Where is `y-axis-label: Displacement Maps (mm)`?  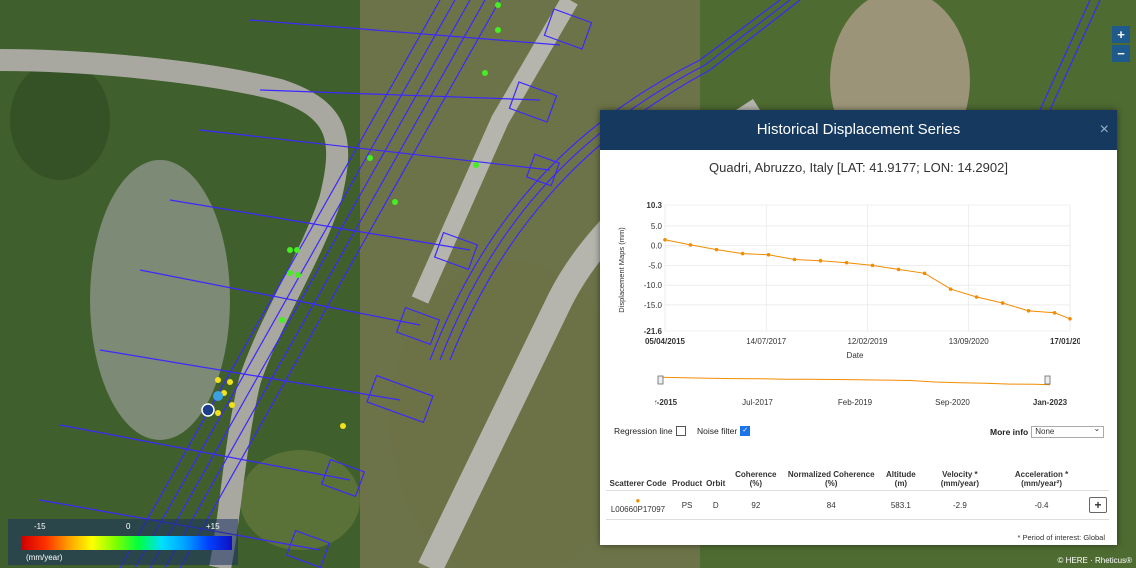
y-axis-label: Displacement Maps (mm) is located at coordinates (621, 270).